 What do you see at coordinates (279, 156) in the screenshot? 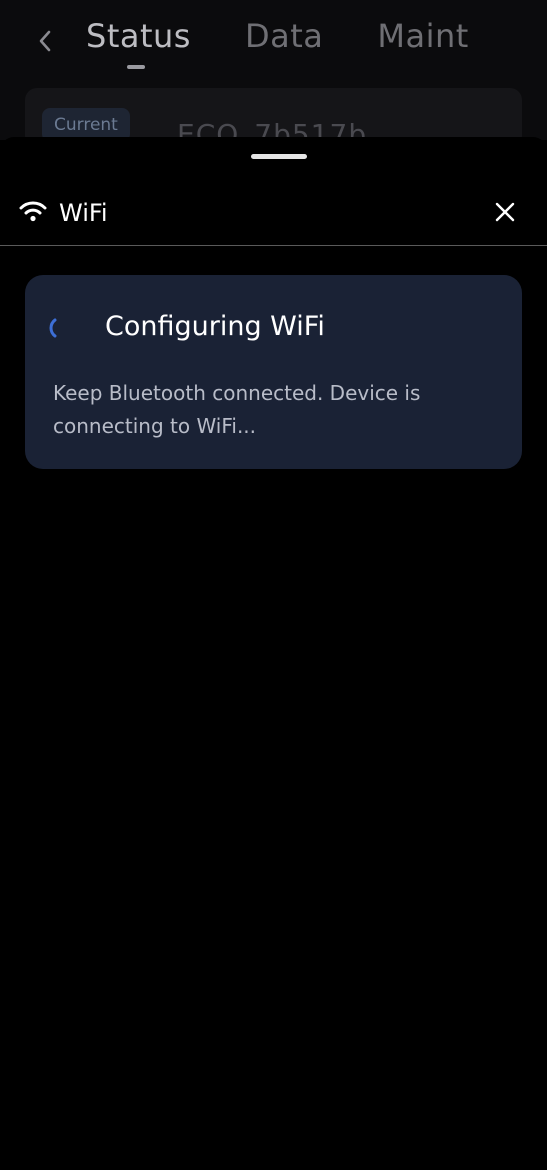
I see `sheet-grabber-handle` at bounding box center [279, 156].